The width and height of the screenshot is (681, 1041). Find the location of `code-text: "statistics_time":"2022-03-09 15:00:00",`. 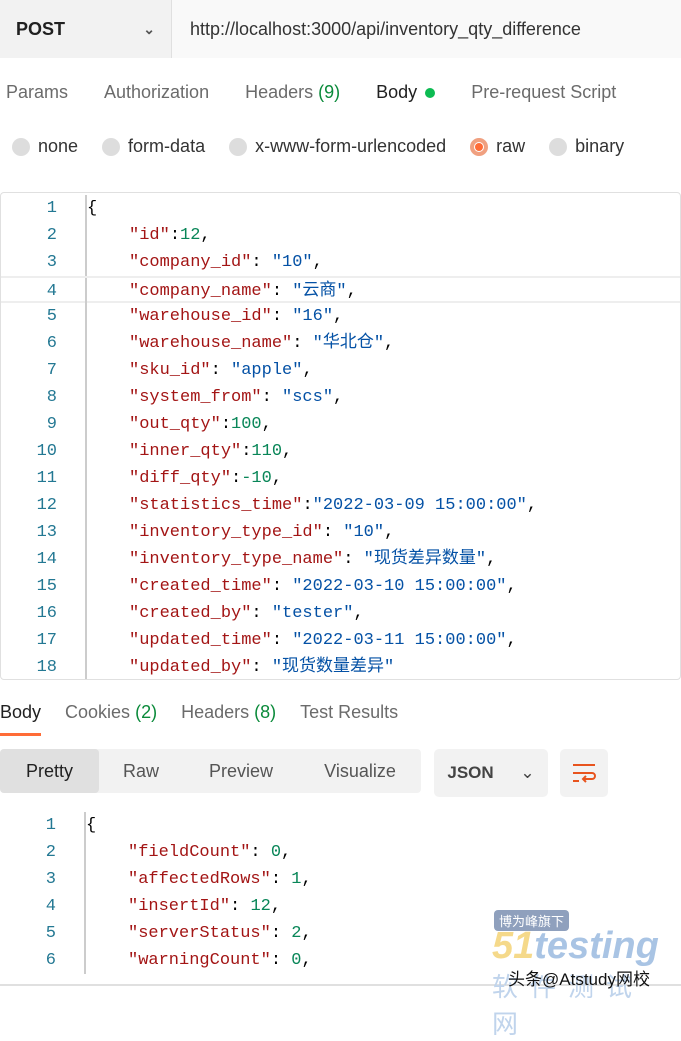

code-text: "statistics_time":"2022-03-09 15:00:00", is located at coordinates (312, 505).